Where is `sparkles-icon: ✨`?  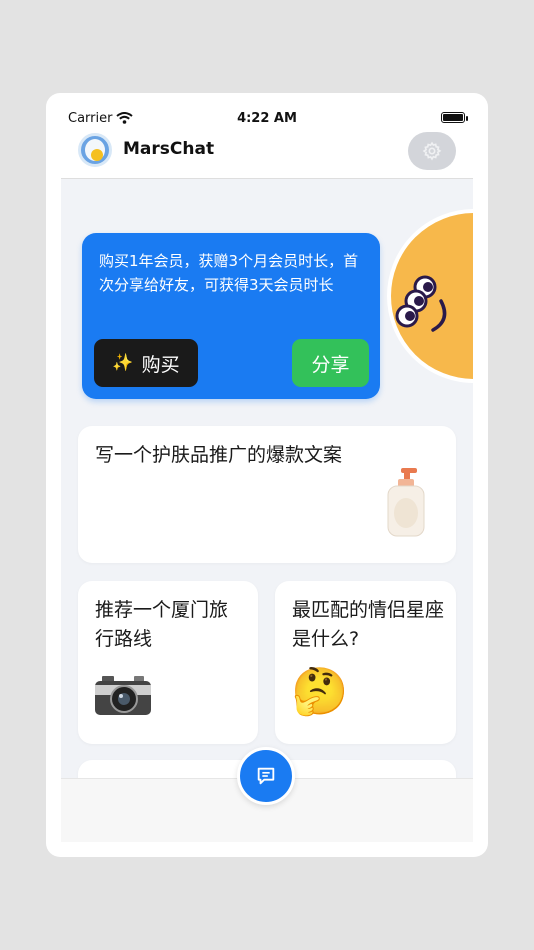
sparkles-icon: ✨ is located at coordinates (123, 363).